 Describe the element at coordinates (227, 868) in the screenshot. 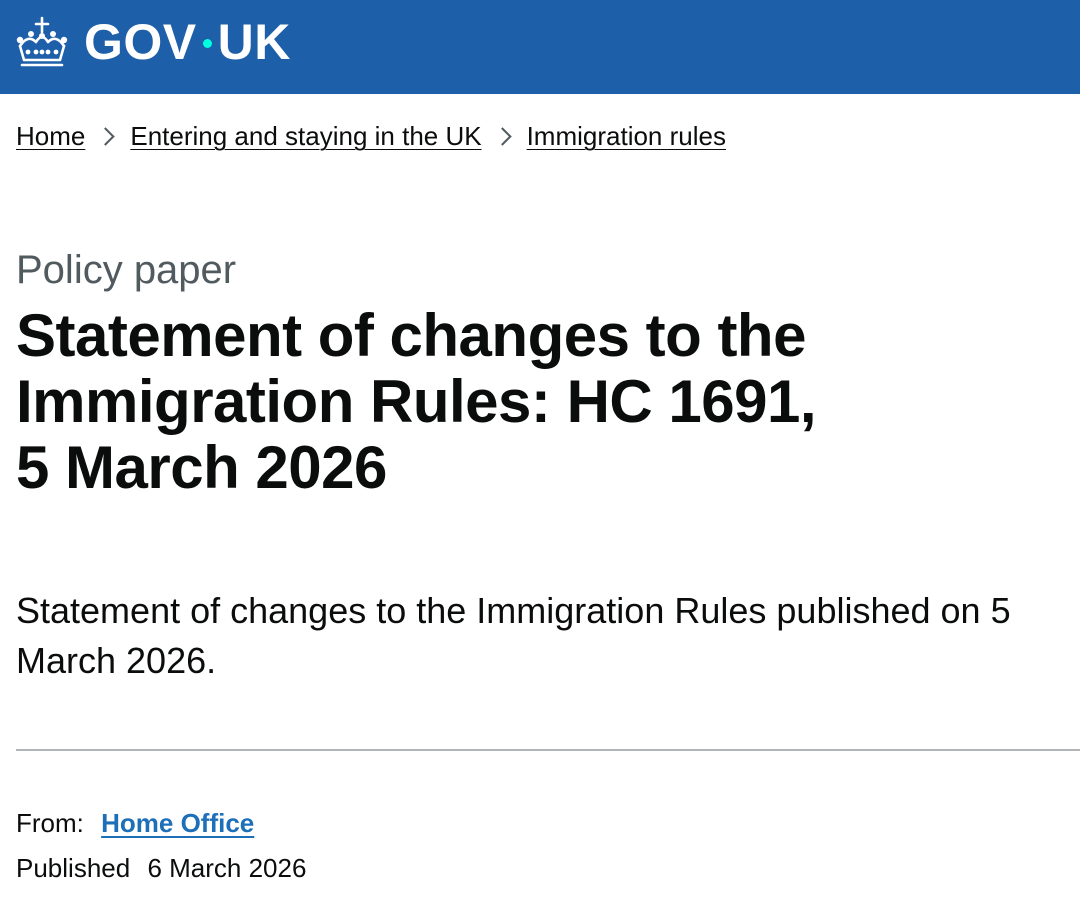

I see `published-date: 6 March 2026` at that location.